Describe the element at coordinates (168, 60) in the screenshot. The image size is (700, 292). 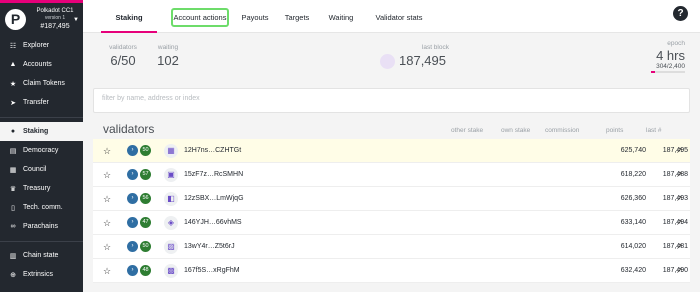
I see `waiting-value: 102` at that location.